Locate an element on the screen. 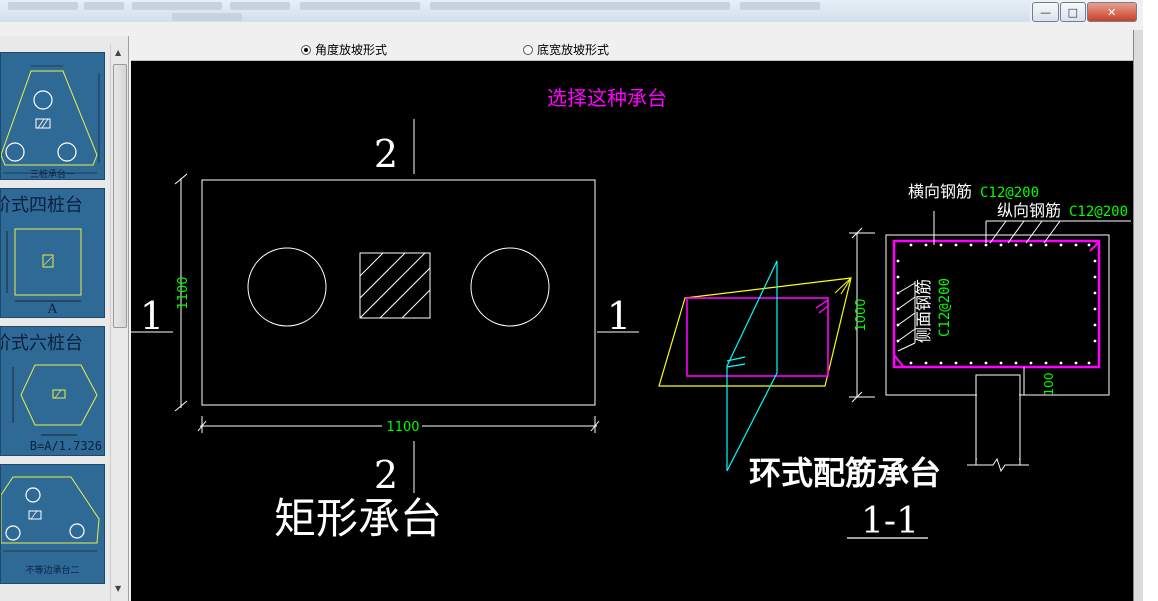 Image resolution: width=1158 pixels, height=601 pixels. dim-cover-label: 100 is located at coordinates (1049, 384).